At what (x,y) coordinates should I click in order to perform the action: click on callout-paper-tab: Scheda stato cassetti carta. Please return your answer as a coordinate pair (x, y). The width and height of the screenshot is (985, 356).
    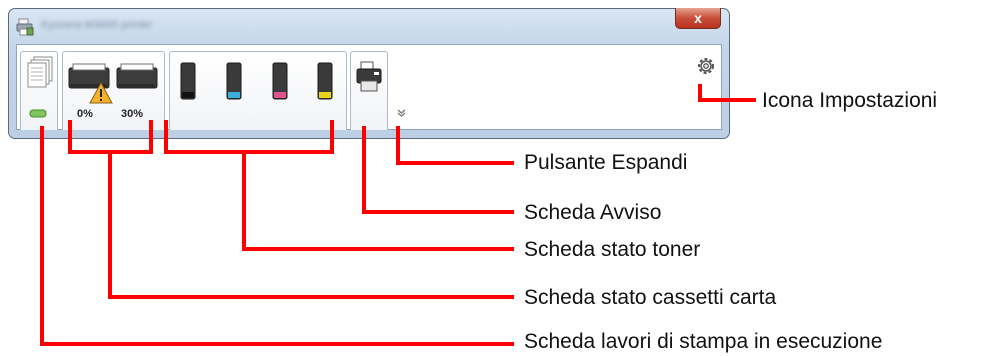
    Looking at the image, I should click on (650, 297).